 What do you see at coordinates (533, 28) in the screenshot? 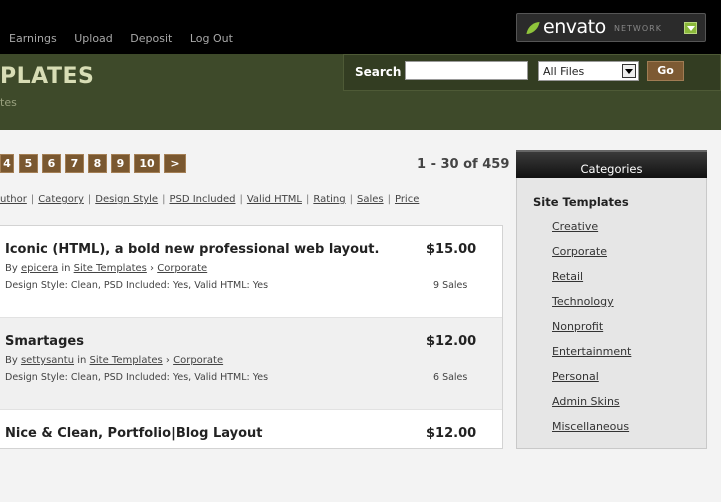
I see `envato-leaf-icon` at bounding box center [533, 28].